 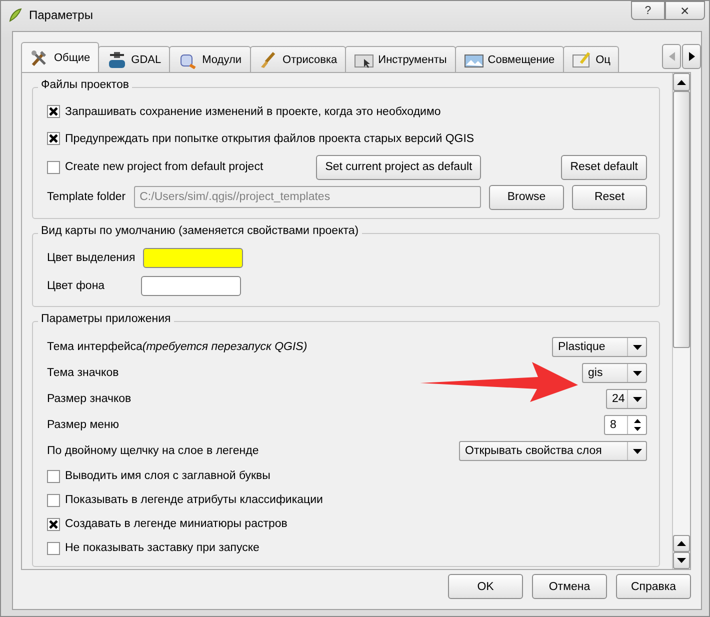 I want to click on checkbox-label: Запрашивать сохранение изменений в проекте, когда это необходимо, so click(x=253, y=112).